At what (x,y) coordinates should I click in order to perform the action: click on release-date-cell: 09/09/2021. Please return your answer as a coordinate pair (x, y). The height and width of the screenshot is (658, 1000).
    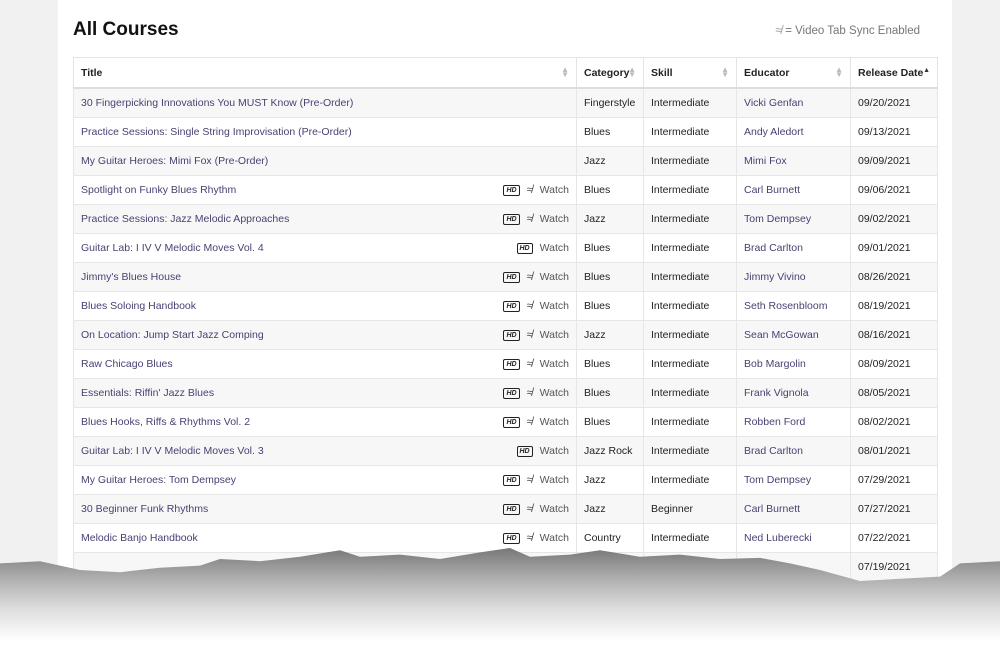
    Looking at the image, I should click on (894, 161).